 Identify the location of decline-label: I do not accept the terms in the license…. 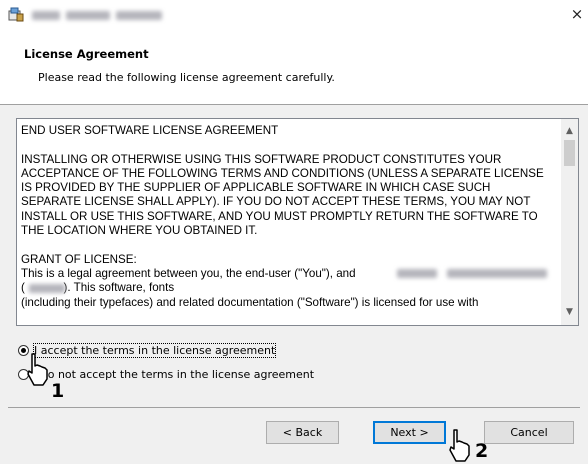
(174, 374).